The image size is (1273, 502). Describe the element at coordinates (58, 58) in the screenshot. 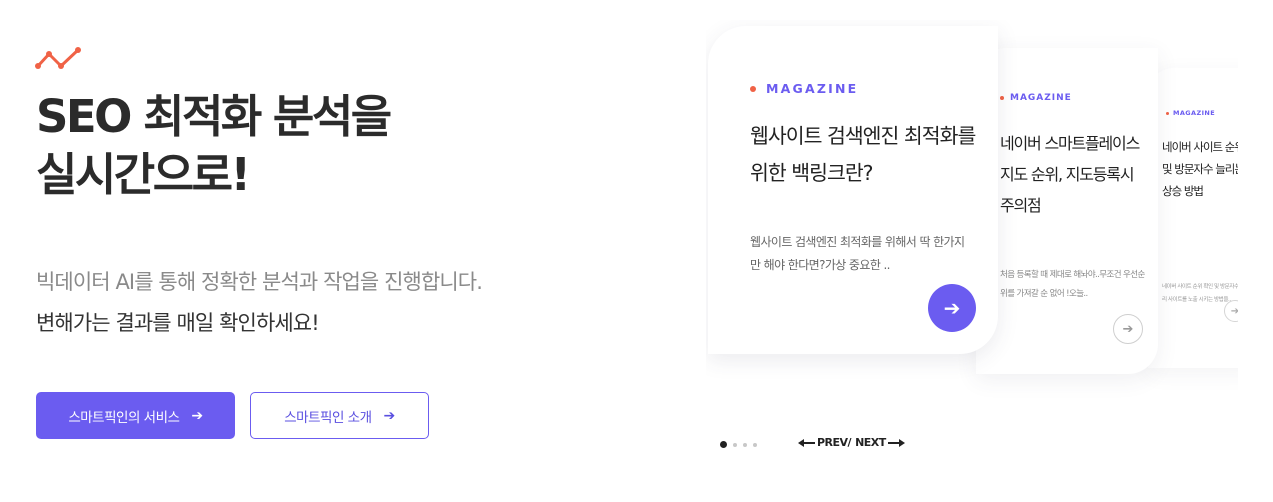

I see `trend-line-icon` at that location.